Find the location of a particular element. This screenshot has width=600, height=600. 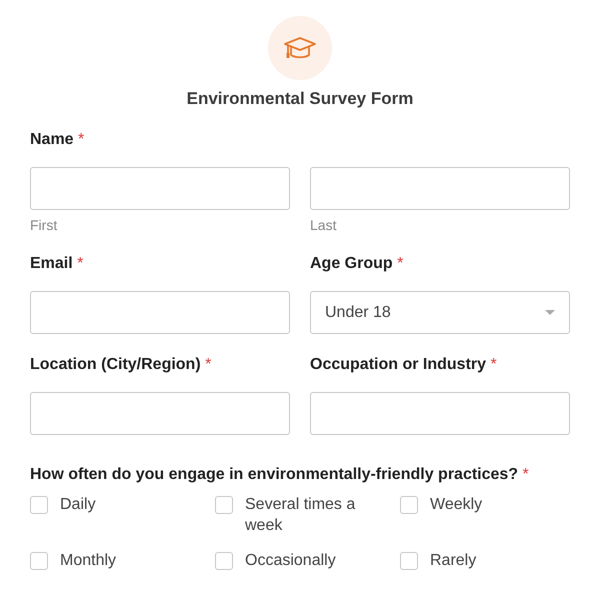

option-label: Several times a week is located at coordinates (300, 515).